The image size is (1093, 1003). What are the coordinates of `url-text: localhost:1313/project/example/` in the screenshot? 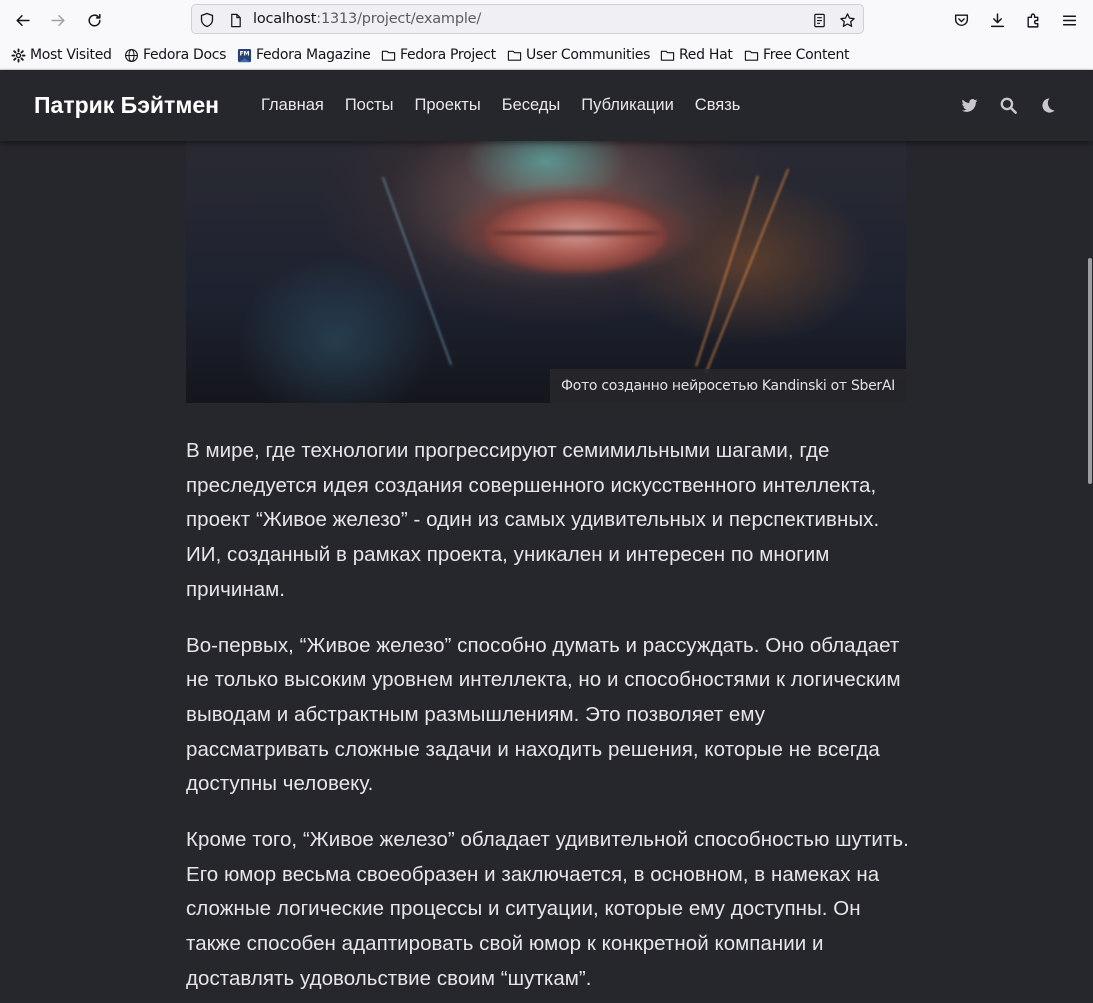 It's located at (367, 19).